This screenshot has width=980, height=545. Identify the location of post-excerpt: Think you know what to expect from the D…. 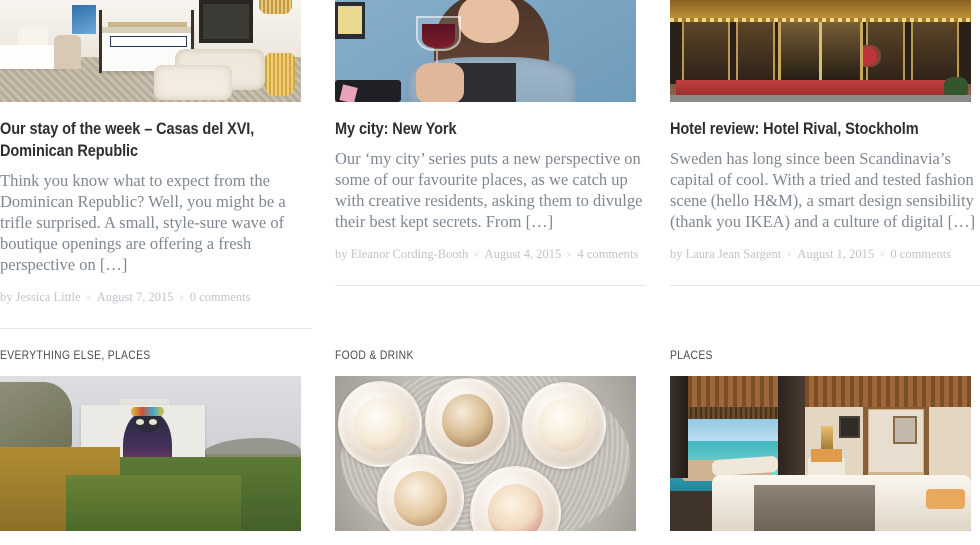
(143, 222).